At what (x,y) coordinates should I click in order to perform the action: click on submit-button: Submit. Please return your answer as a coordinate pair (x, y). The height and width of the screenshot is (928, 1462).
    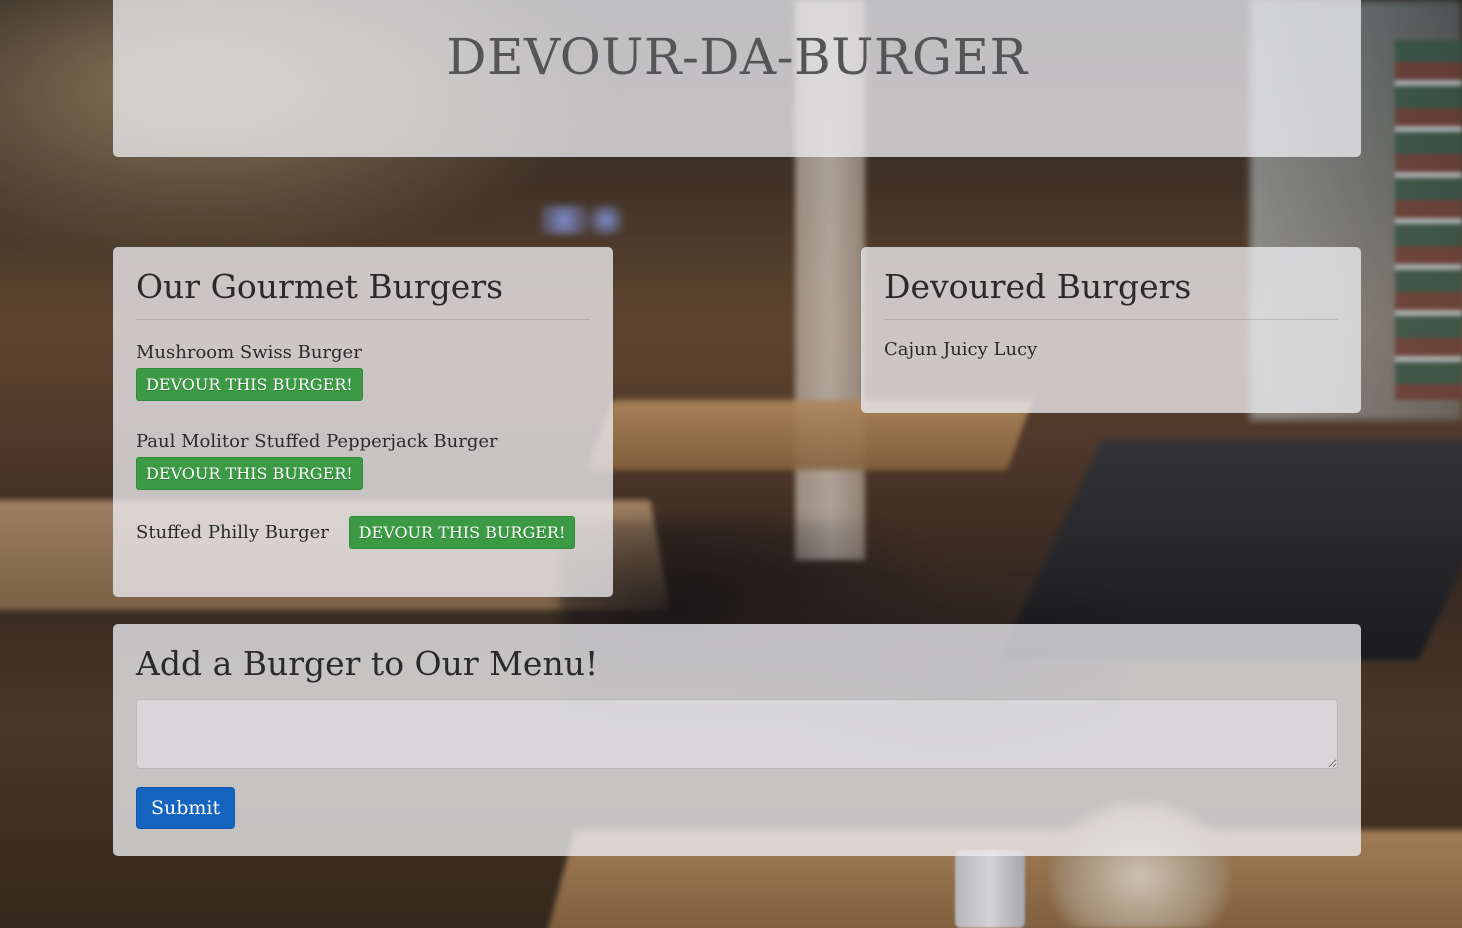
    Looking at the image, I should click on (186, 808).